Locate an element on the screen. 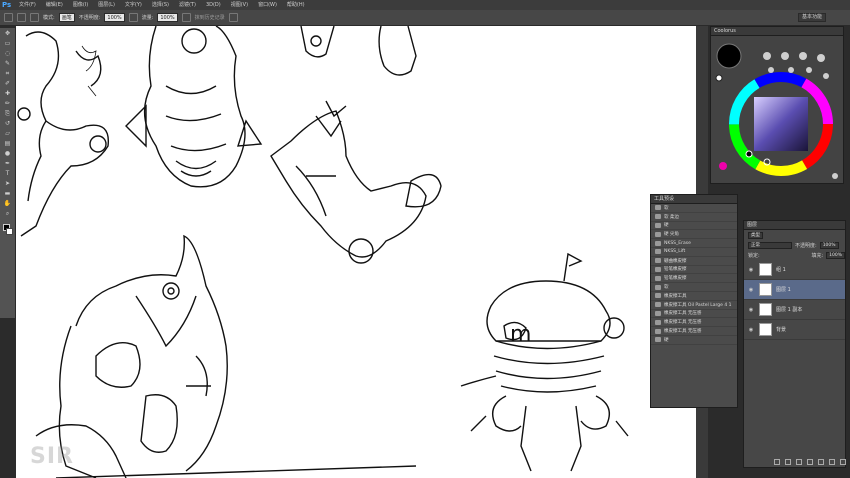 This screenshot has height=478, width=850. new-layer-icon is located at coordinates (832, 462).